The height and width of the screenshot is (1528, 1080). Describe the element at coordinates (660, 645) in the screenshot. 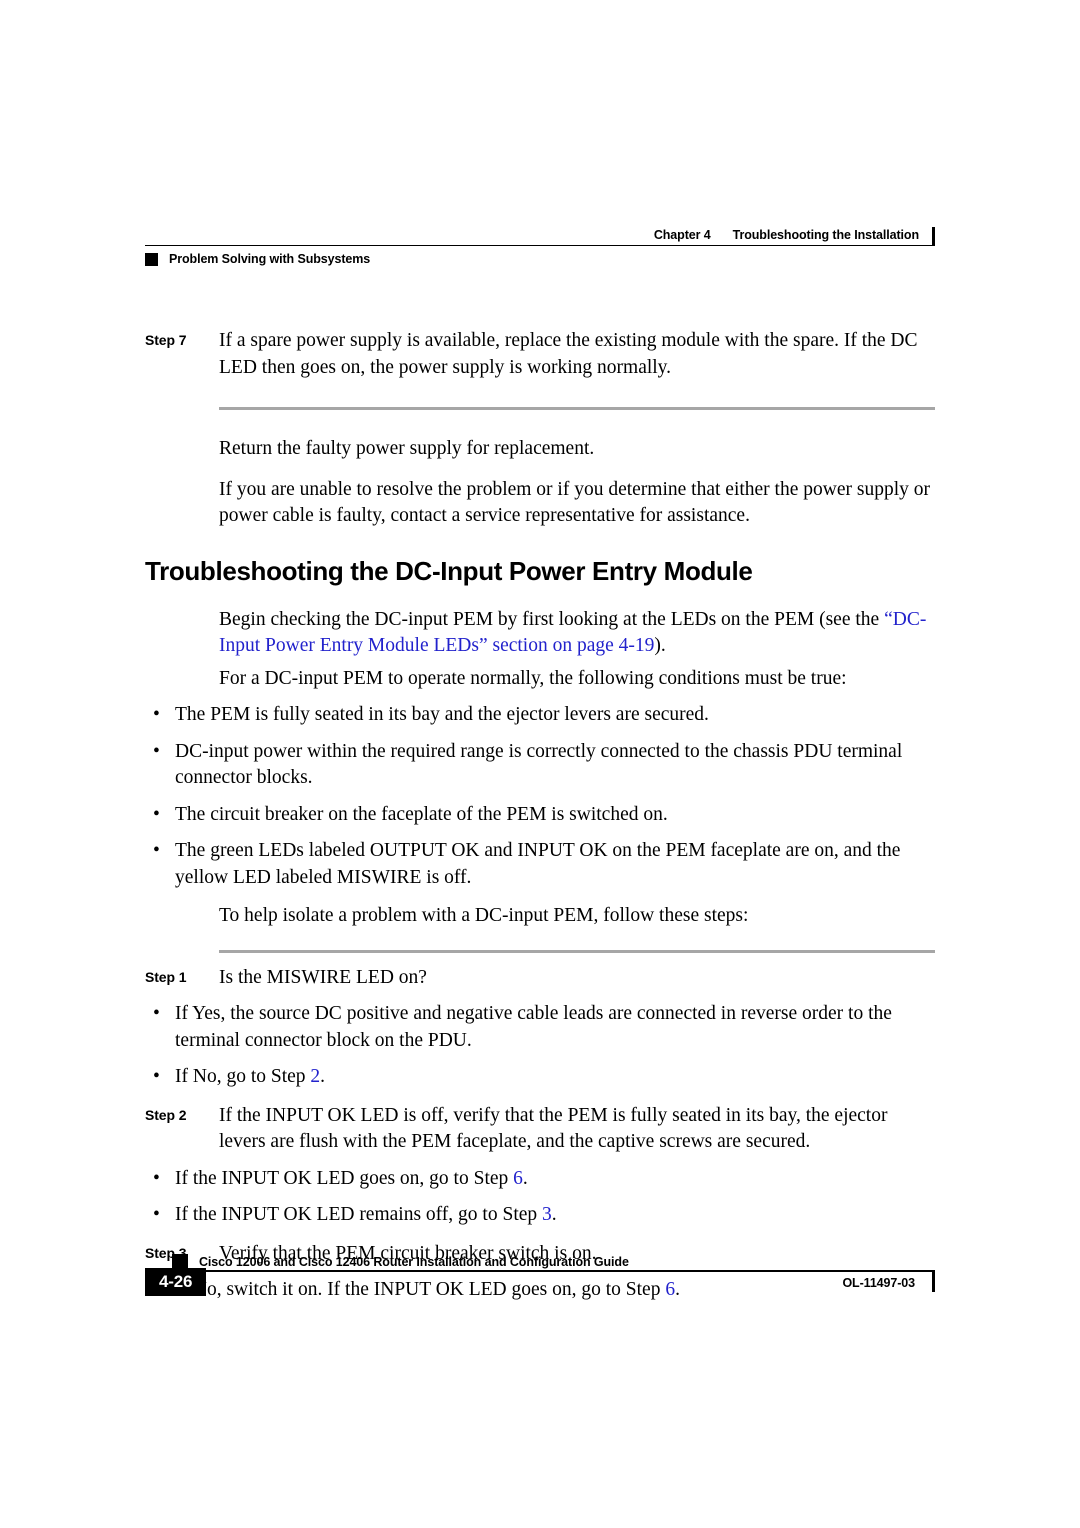

I see `paragraph-begin-checking-post: ).` at that location.